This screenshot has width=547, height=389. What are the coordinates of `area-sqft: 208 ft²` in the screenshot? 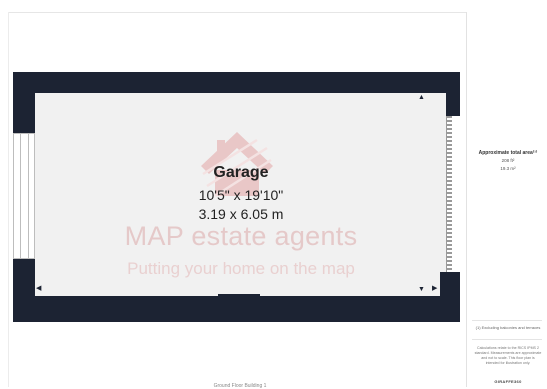 It's located at (508, 160).